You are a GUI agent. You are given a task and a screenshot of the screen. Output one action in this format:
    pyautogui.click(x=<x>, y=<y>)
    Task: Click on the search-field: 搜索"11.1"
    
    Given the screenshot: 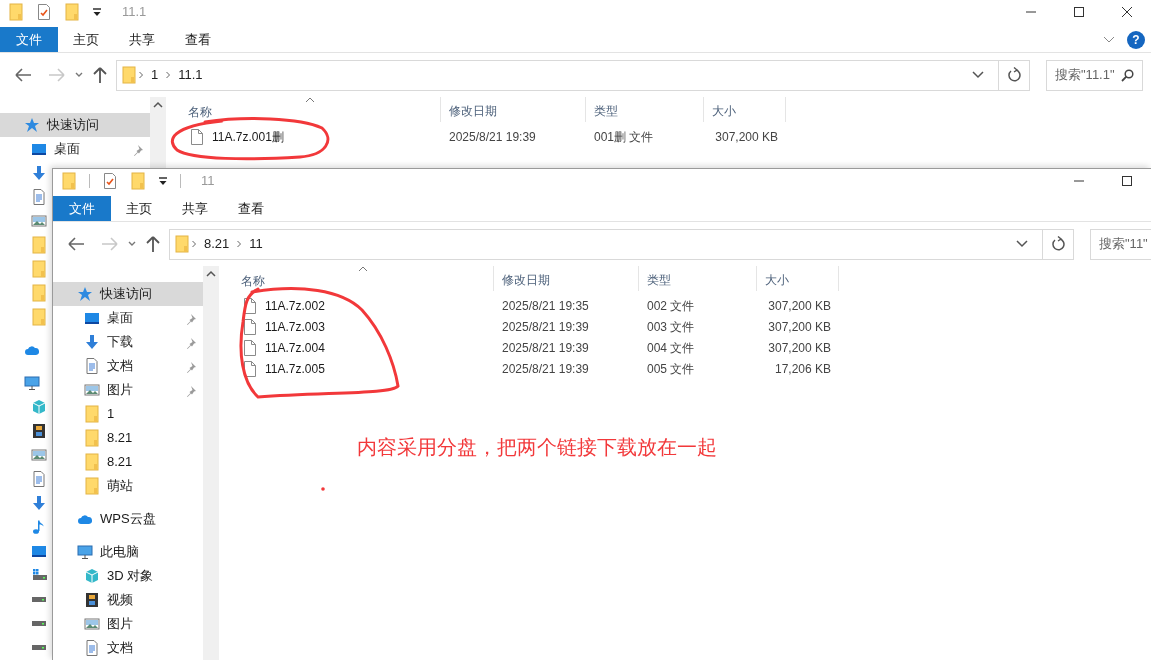 What is the action you would take?
    pyautogui.click(x=1094, y=75)
    